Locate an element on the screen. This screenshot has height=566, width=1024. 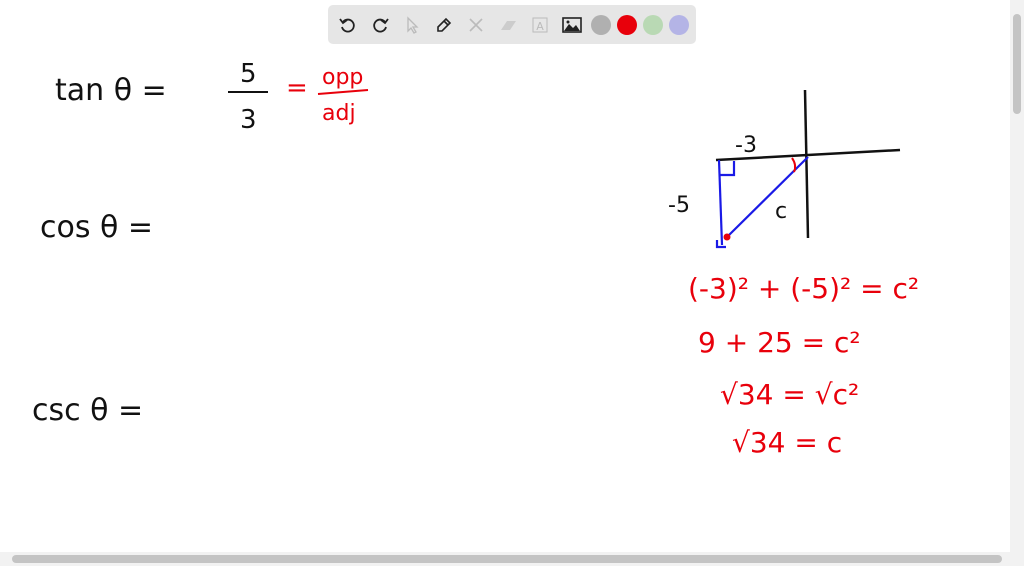
equals-red: = is located at coordinates (297, 88).